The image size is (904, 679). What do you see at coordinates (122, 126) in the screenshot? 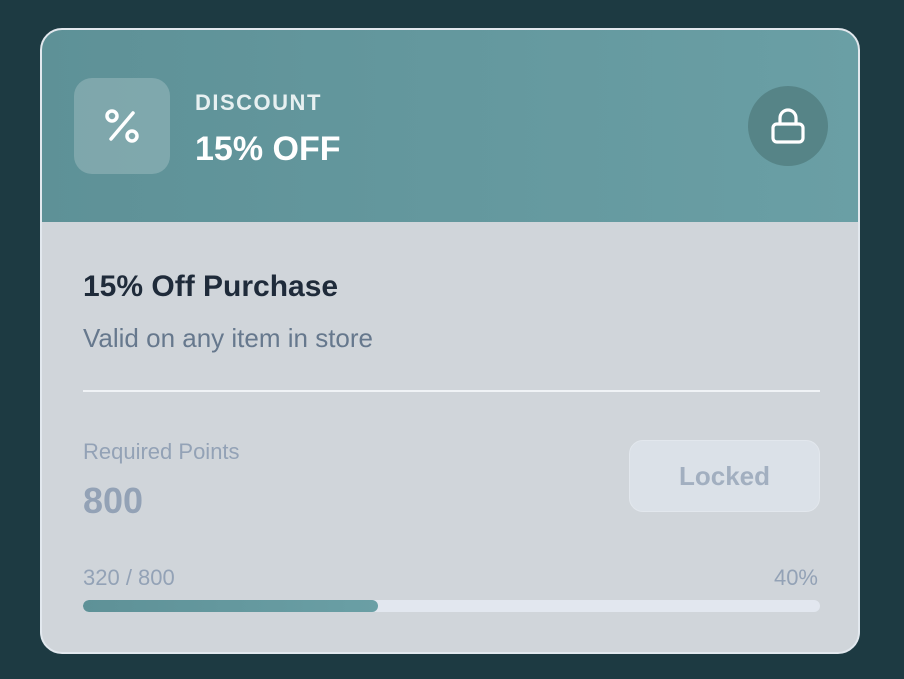
I see `percent-icon` at bounding box center [122, 126].